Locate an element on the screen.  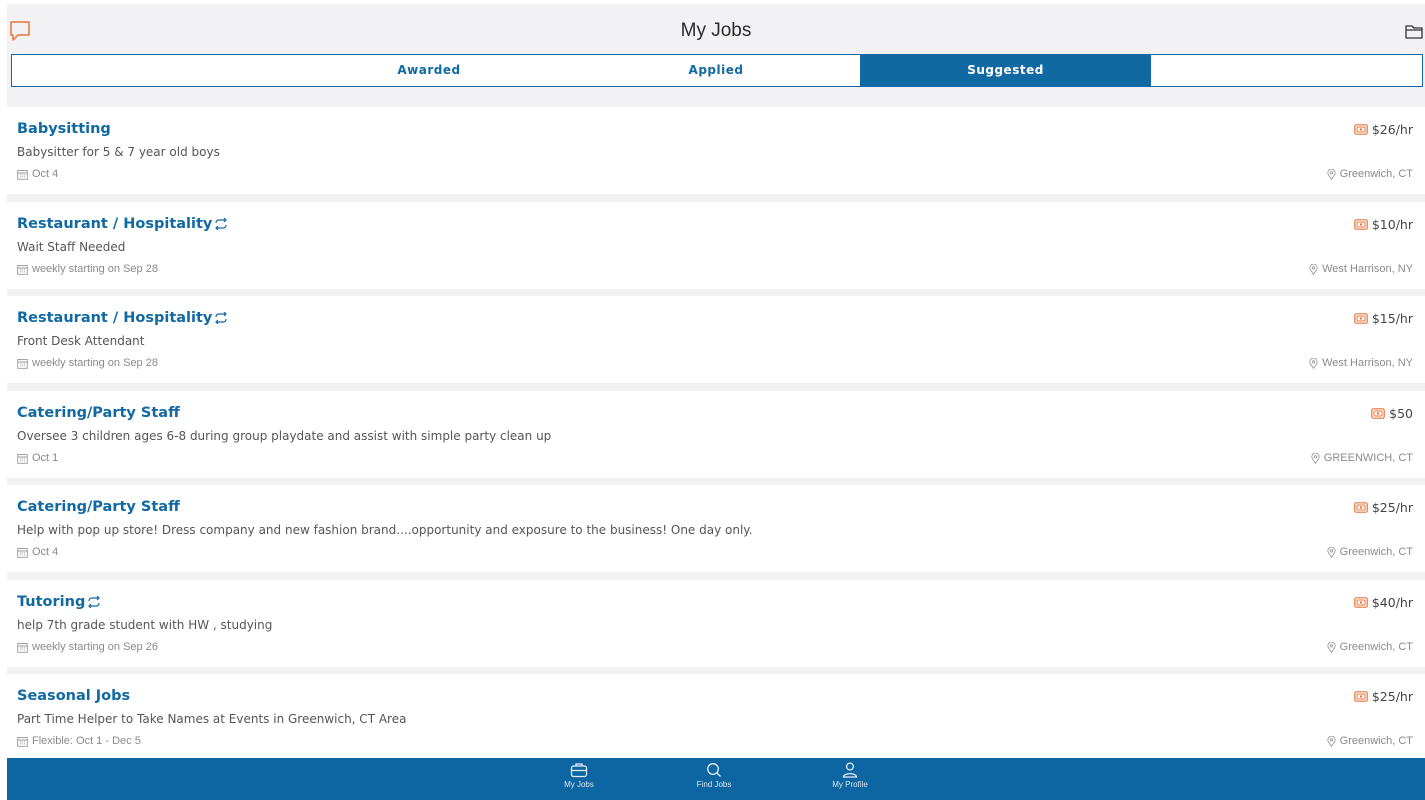
nav-label: My Profile is located at coordinates (850, 784).